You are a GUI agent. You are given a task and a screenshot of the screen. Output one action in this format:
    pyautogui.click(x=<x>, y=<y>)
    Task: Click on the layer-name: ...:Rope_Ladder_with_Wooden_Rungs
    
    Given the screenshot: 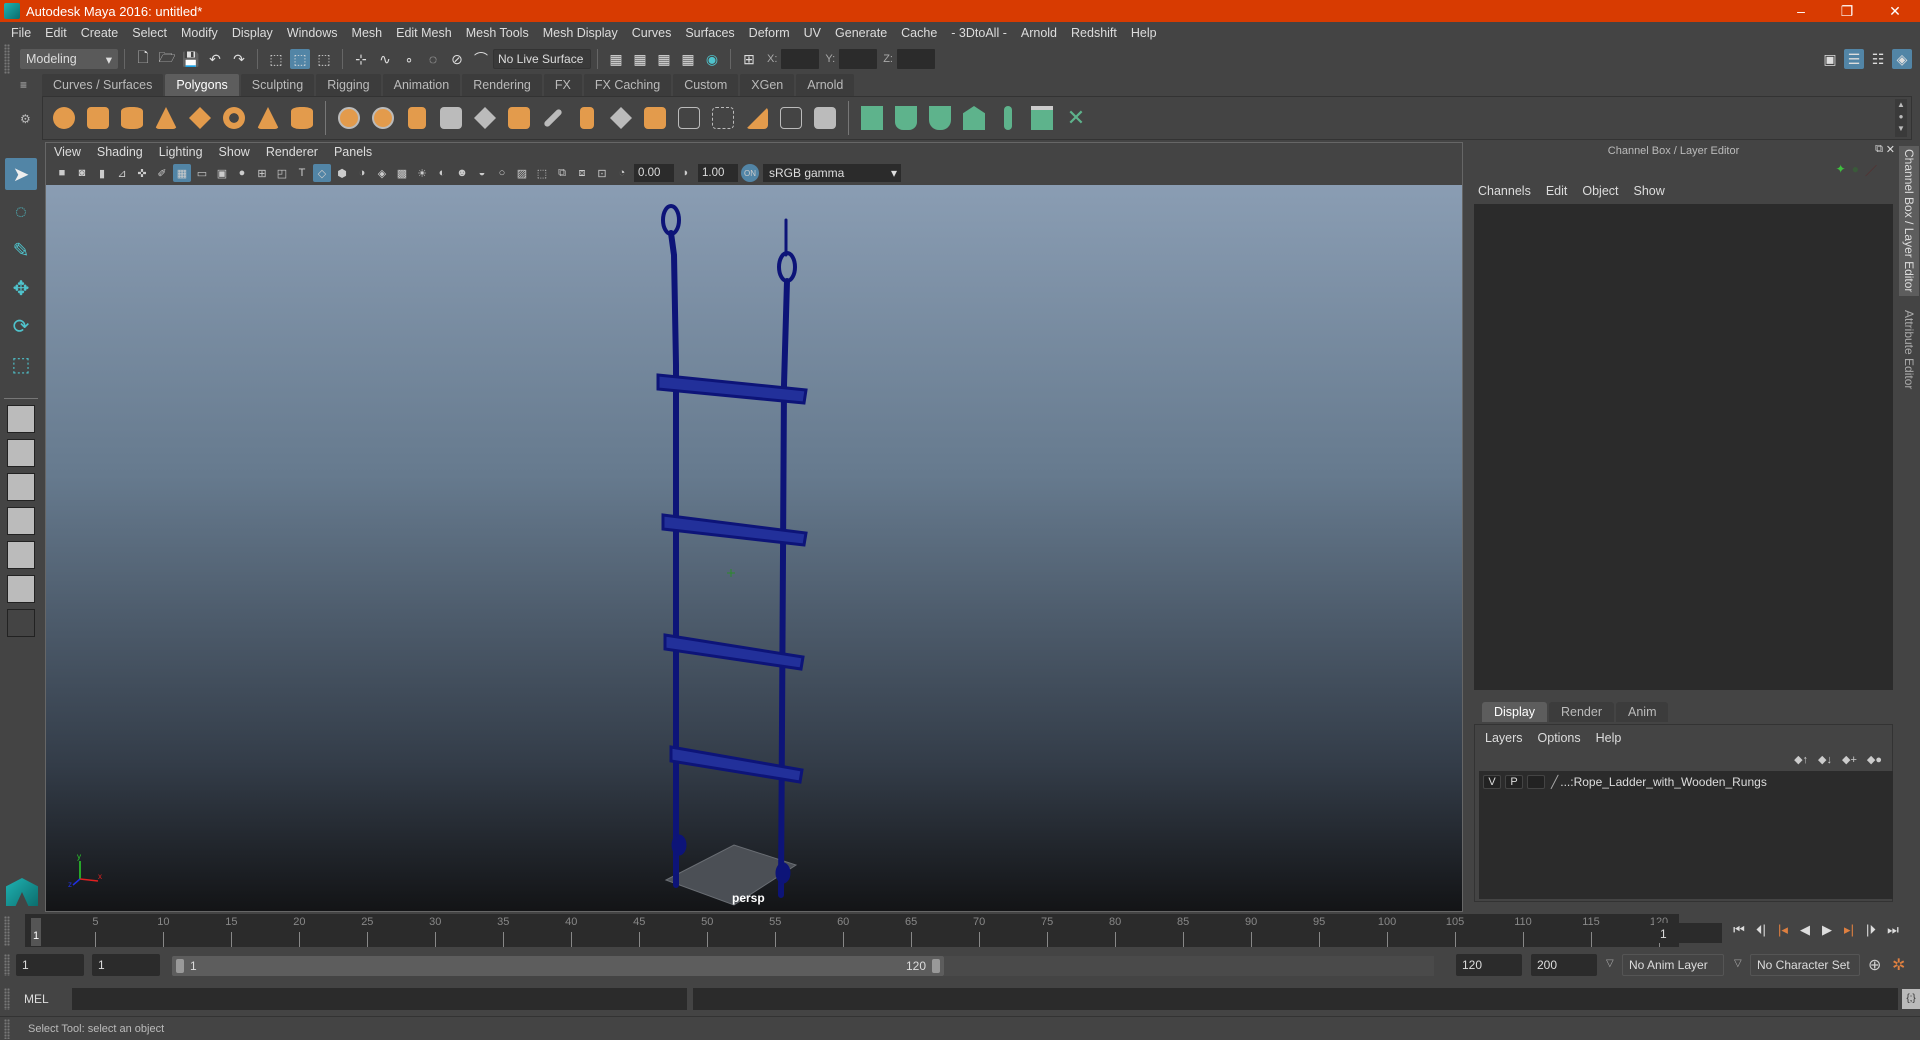 What is the action you would take?
    pyautogui.click(x=1663, y=782)
    